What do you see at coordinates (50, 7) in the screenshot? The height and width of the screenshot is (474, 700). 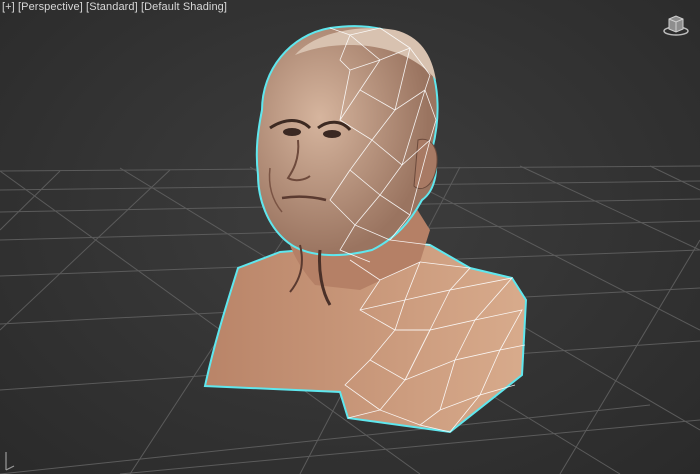 I see `view-type-button: [Perspective]` at bounding box center [50, 7].